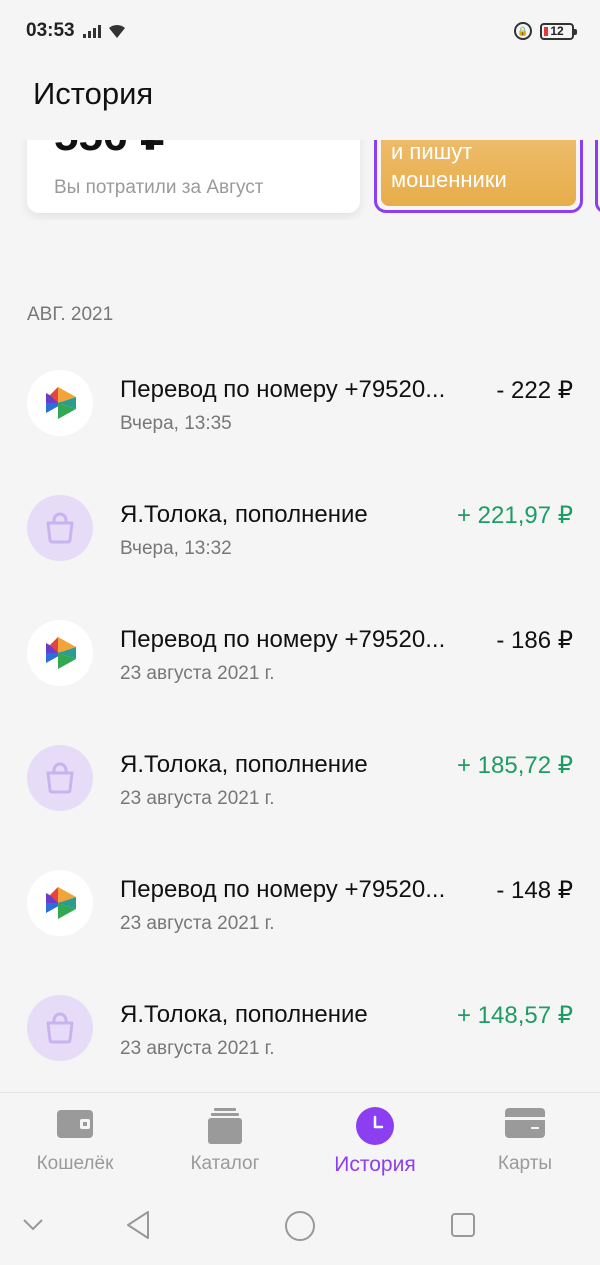 The image size is (600, 1265). I want to click on status-bar: 03:53 🔒 12, so click(300, 31).